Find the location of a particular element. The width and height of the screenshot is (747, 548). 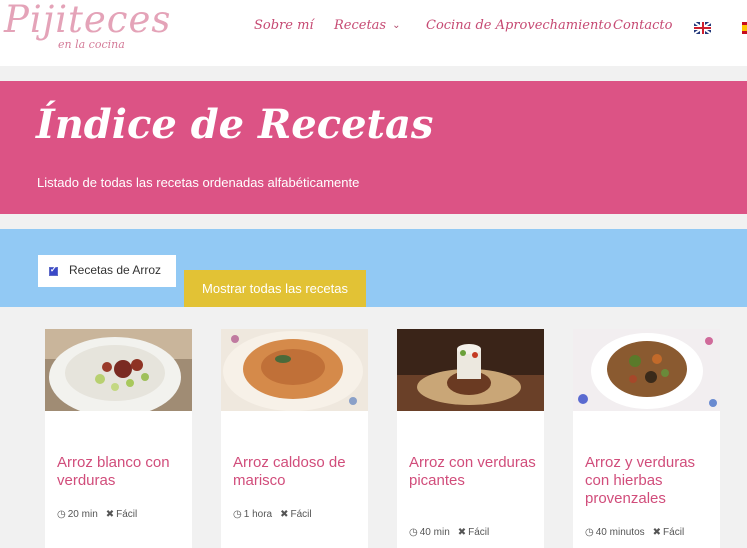

logo-tagline: en la cocina is located at coordinates (91, 44).